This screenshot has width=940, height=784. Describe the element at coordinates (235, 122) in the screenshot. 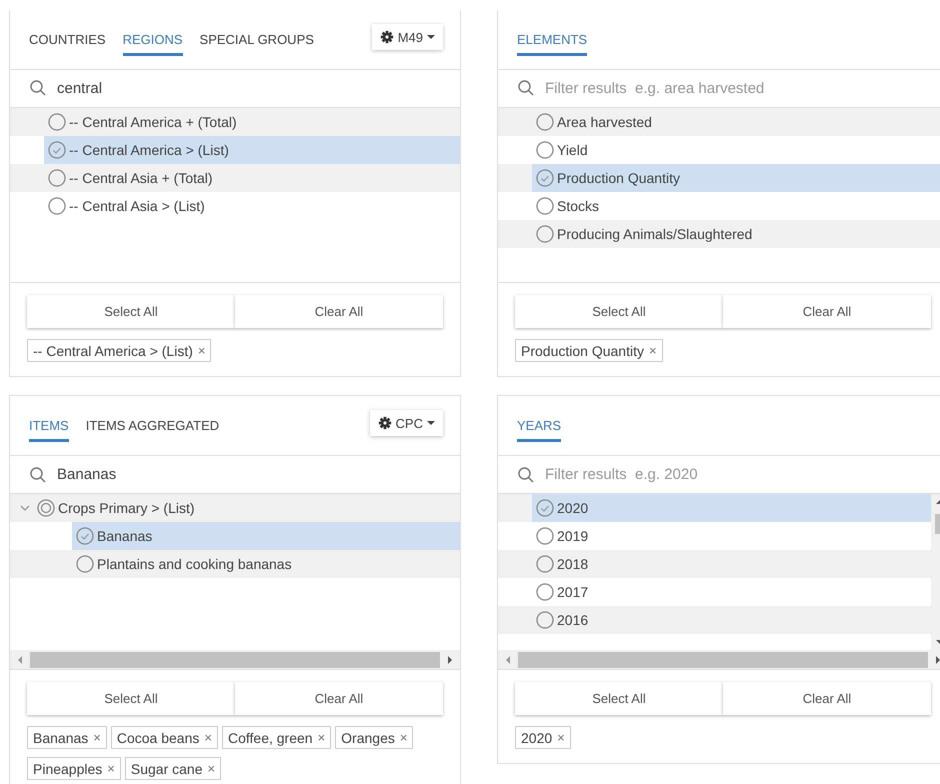

I see `list-item: -- Central America + (Total)` at that location.